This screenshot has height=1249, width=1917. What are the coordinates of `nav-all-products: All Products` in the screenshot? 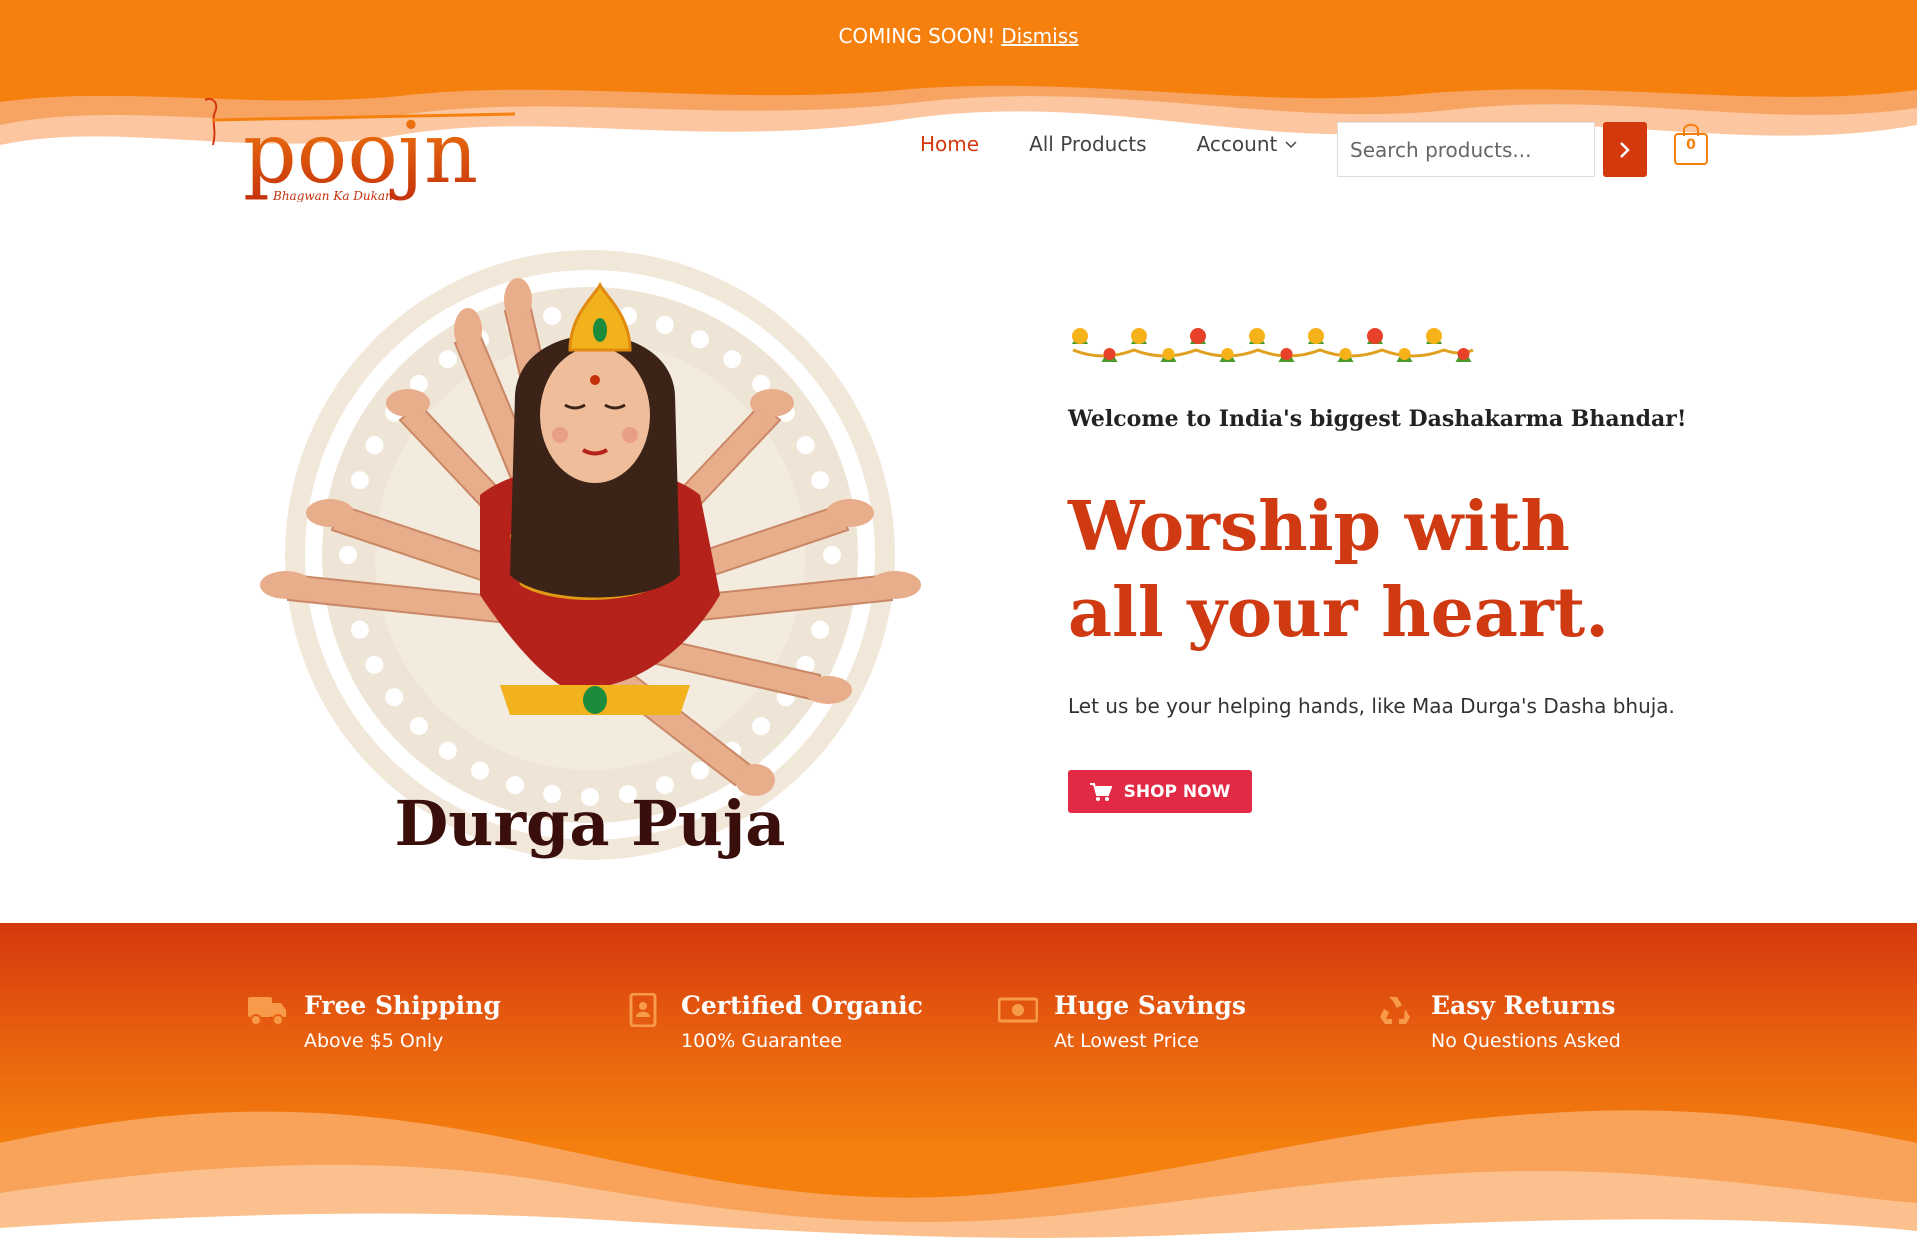 It's located at (1088, 144).